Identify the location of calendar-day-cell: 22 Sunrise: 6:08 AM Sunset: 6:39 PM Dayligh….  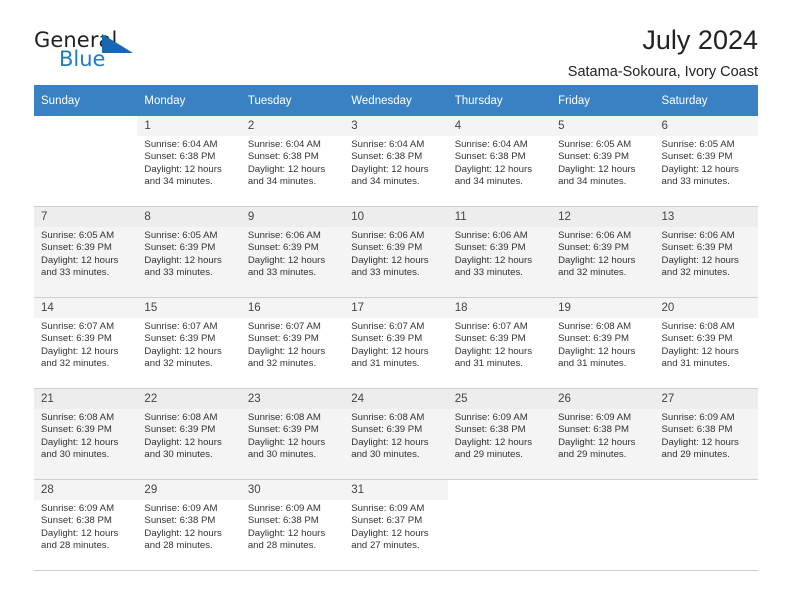
(189, 434).